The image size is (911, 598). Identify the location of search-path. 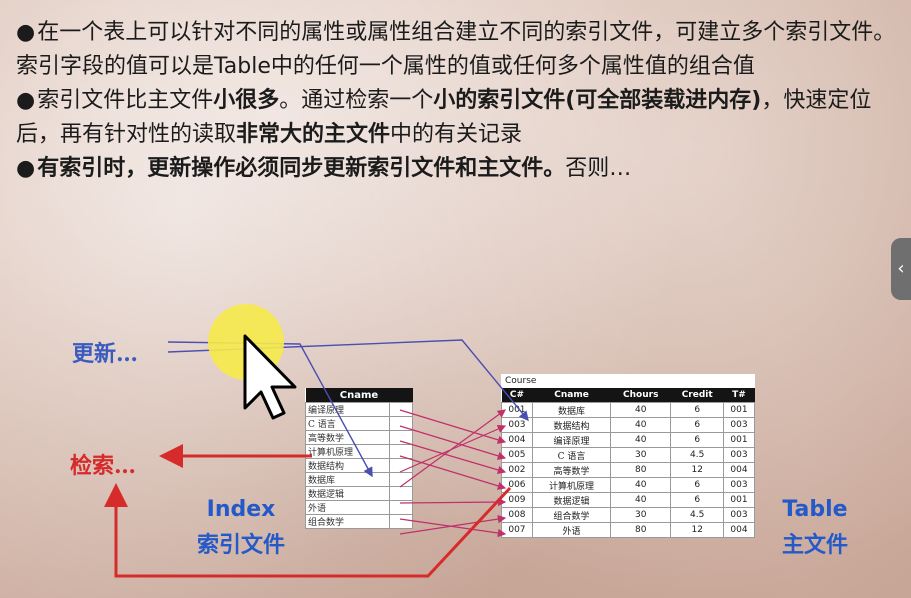
(308, 511).